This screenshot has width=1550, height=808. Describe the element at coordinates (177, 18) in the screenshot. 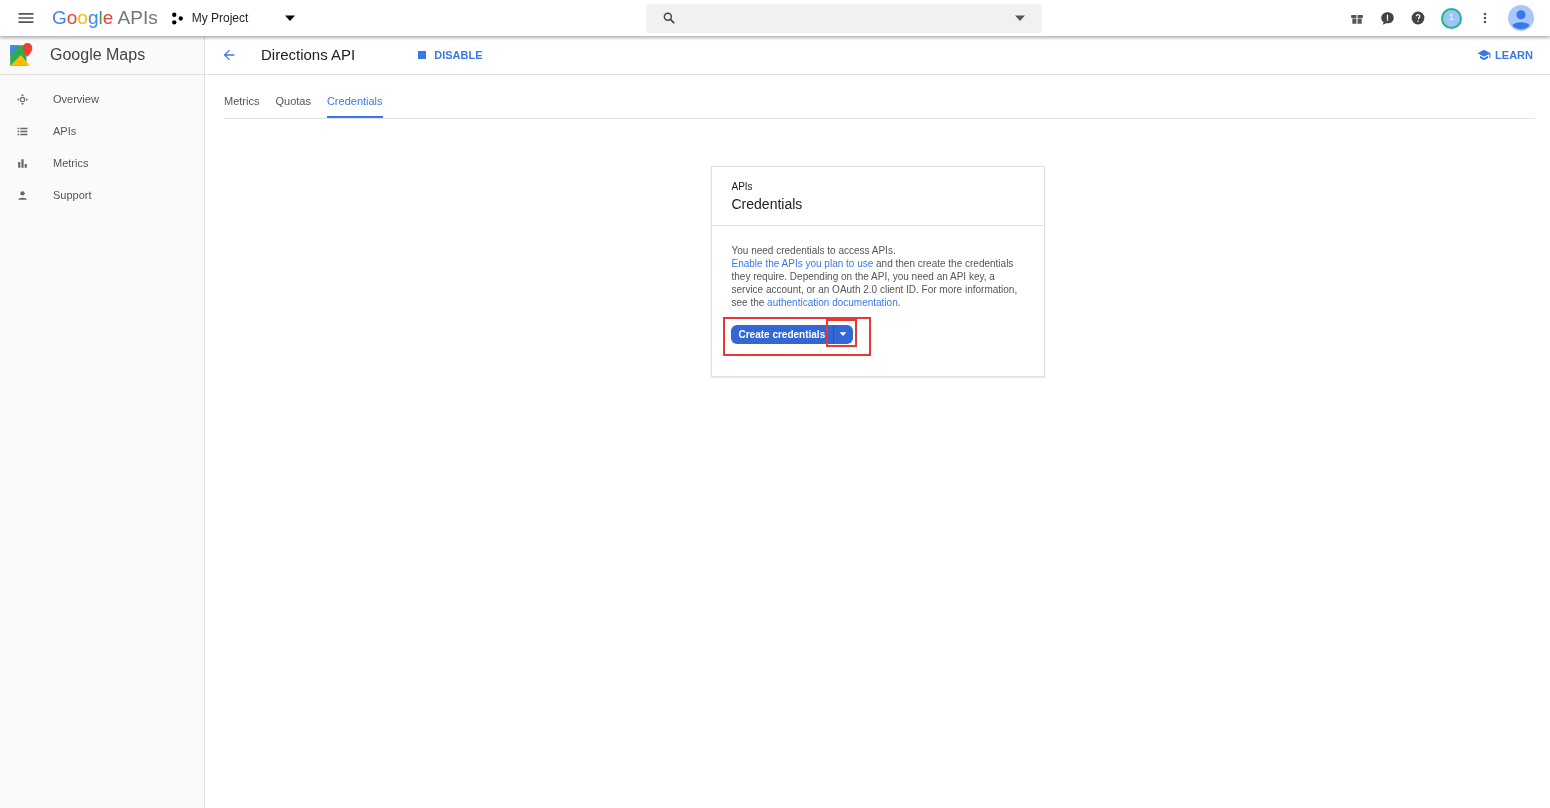

I see `project-icon` at that location.